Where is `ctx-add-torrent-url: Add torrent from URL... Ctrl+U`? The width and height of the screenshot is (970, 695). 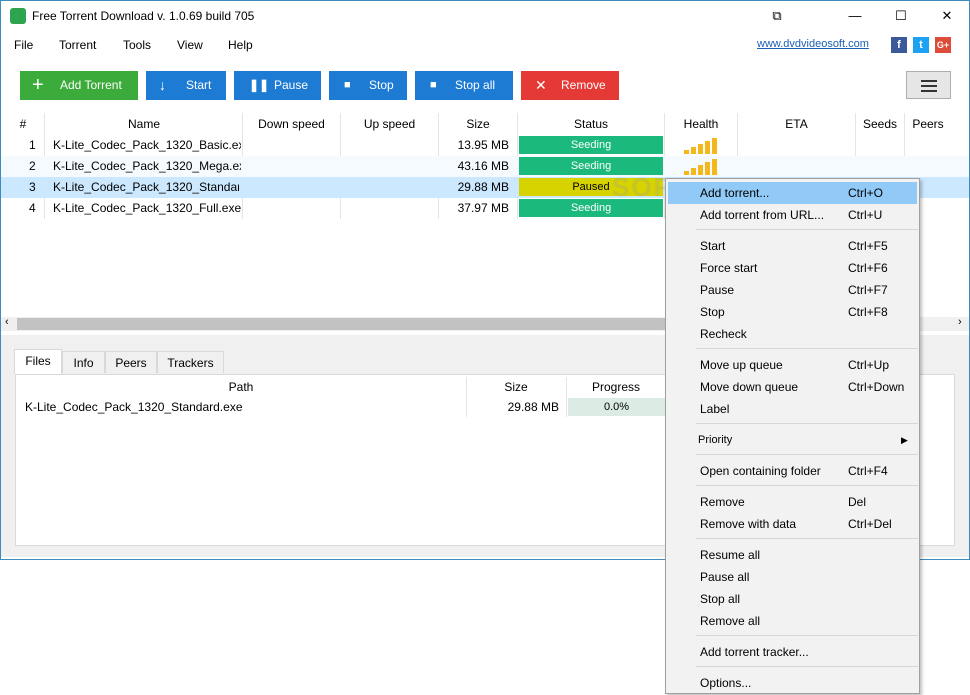 ctx-add-torrent-url: Add torrent from URL... Ctrl+U is located at coordinates (792, 215).